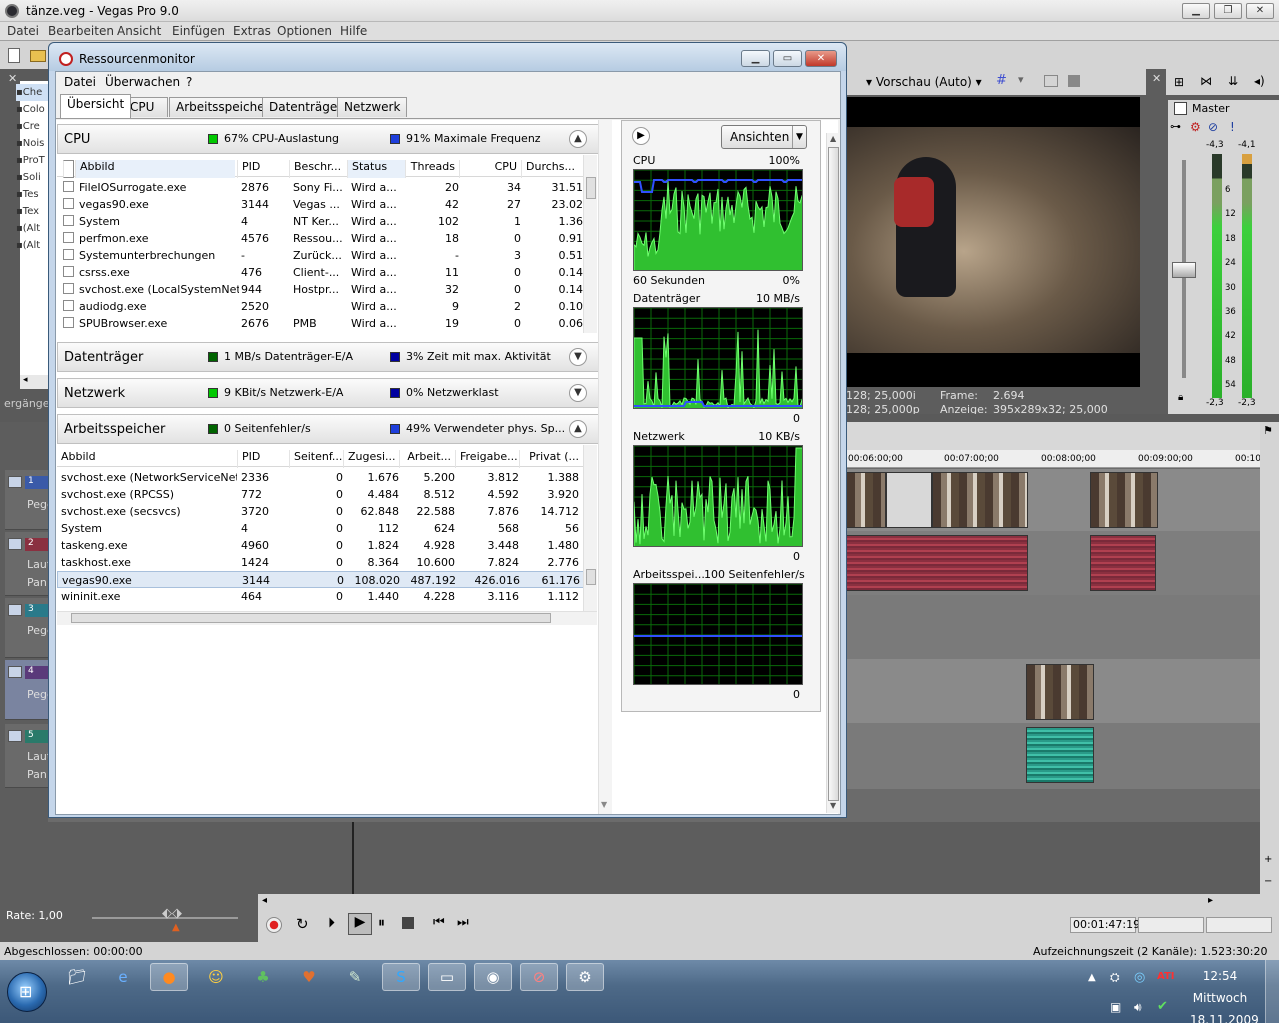 This screenshot has width=1279, height=1023. I want to click on mcol-pid: PID, so click(263, 459).